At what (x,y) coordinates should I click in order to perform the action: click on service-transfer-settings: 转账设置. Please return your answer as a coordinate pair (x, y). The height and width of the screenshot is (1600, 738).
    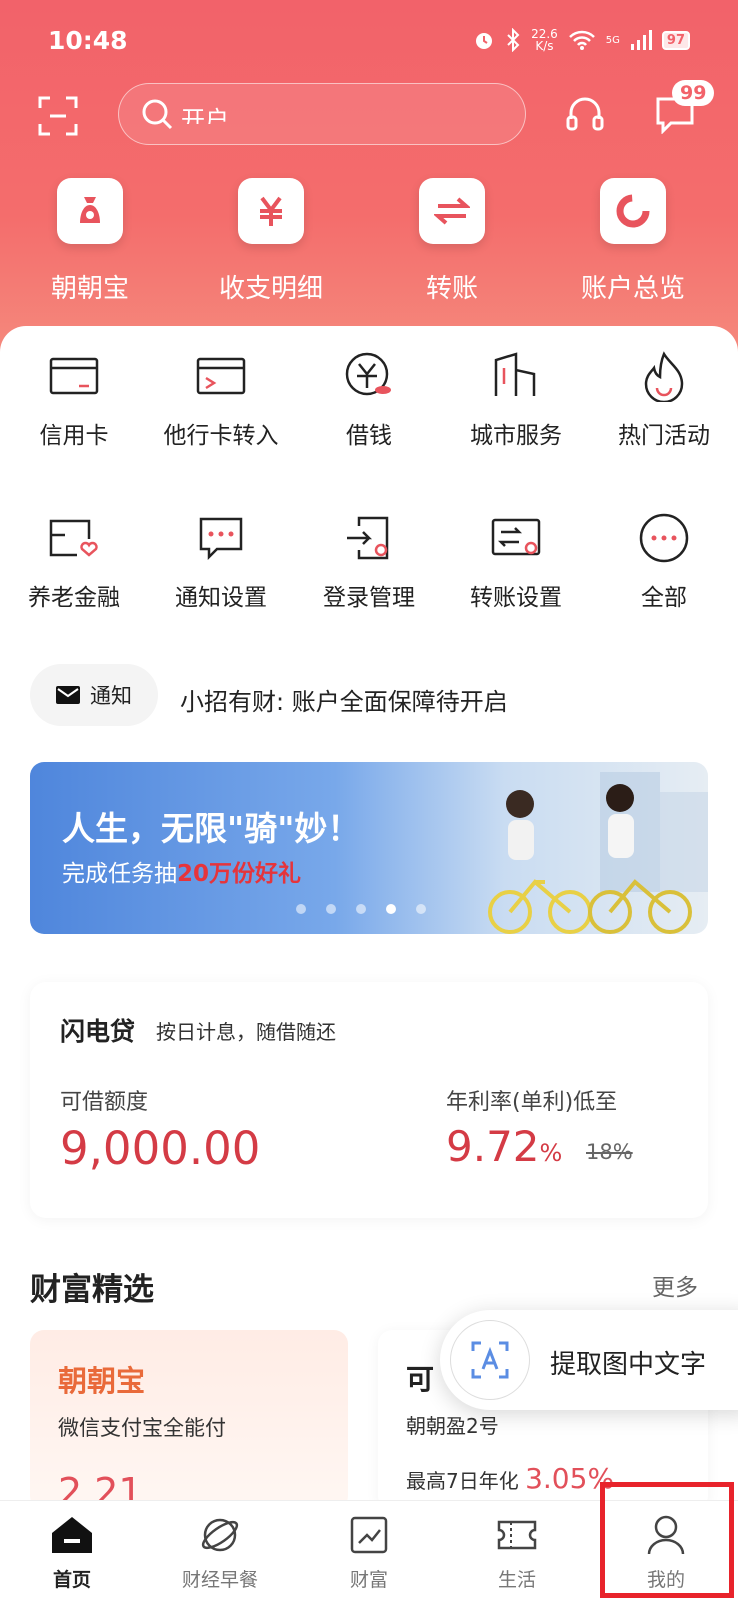
    Looking at the image, I should click on (516, 561).